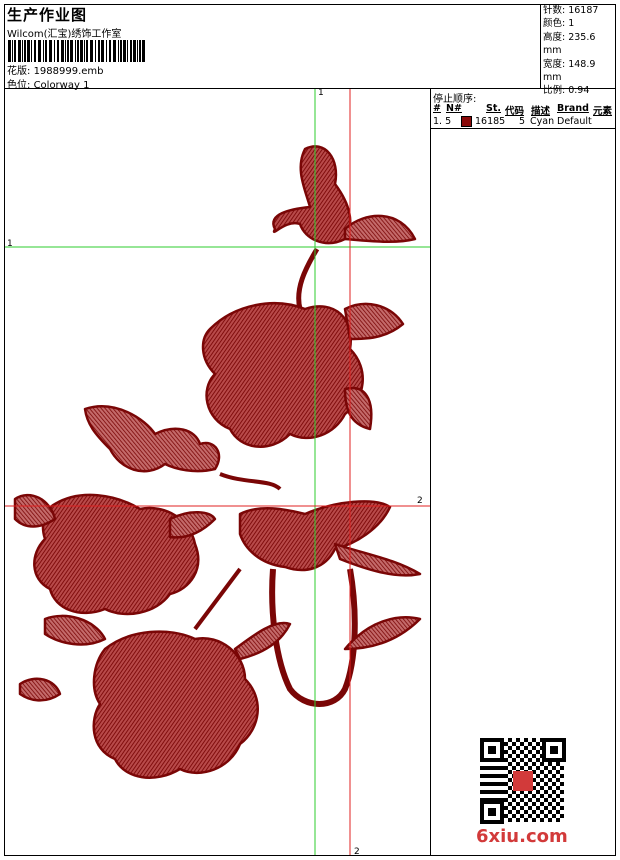  I want to click on guide-v1-label: 1, so click(321, 93).